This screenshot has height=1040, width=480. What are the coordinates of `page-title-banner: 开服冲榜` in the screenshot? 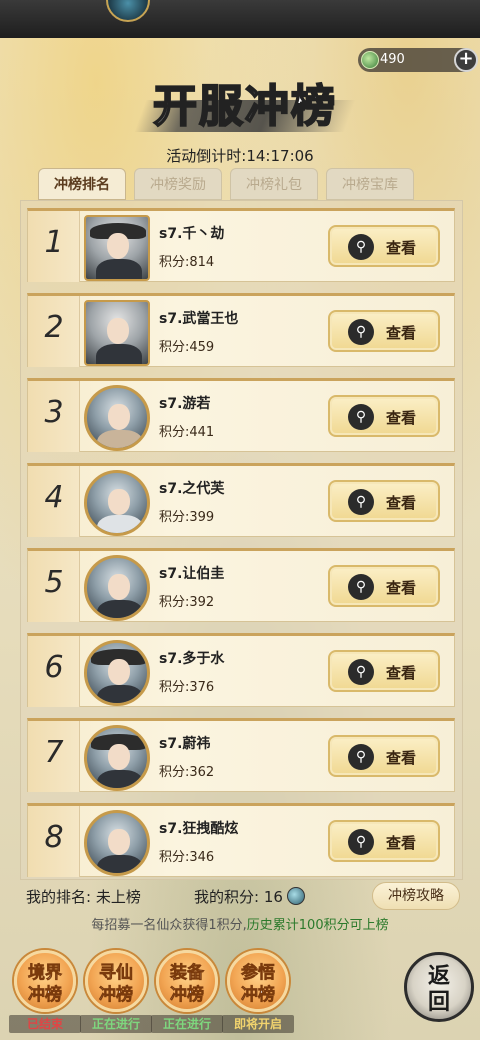 It's located at (245, 105).